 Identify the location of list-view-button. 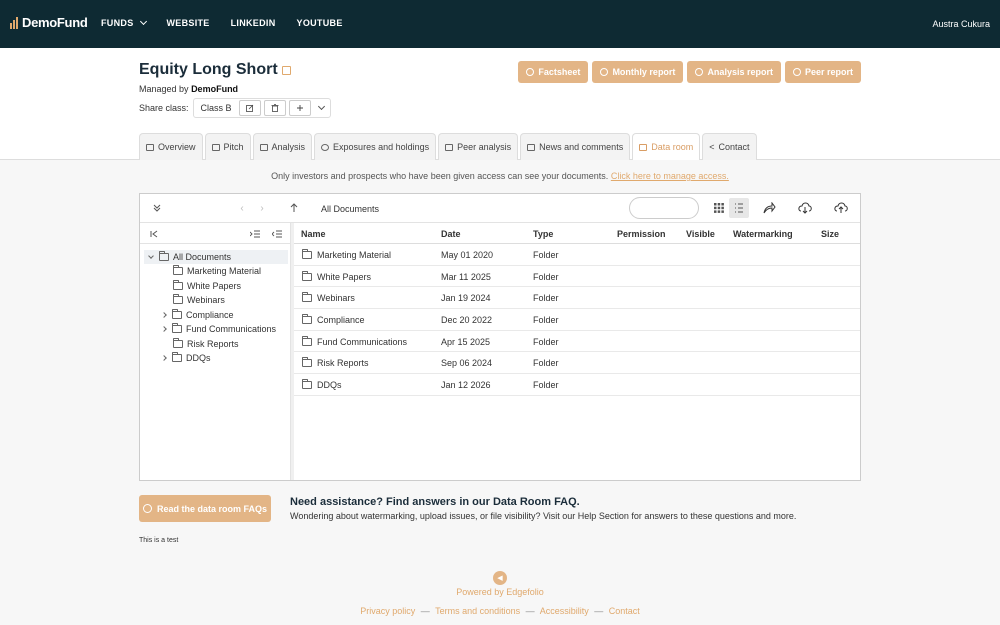
(739, 208).